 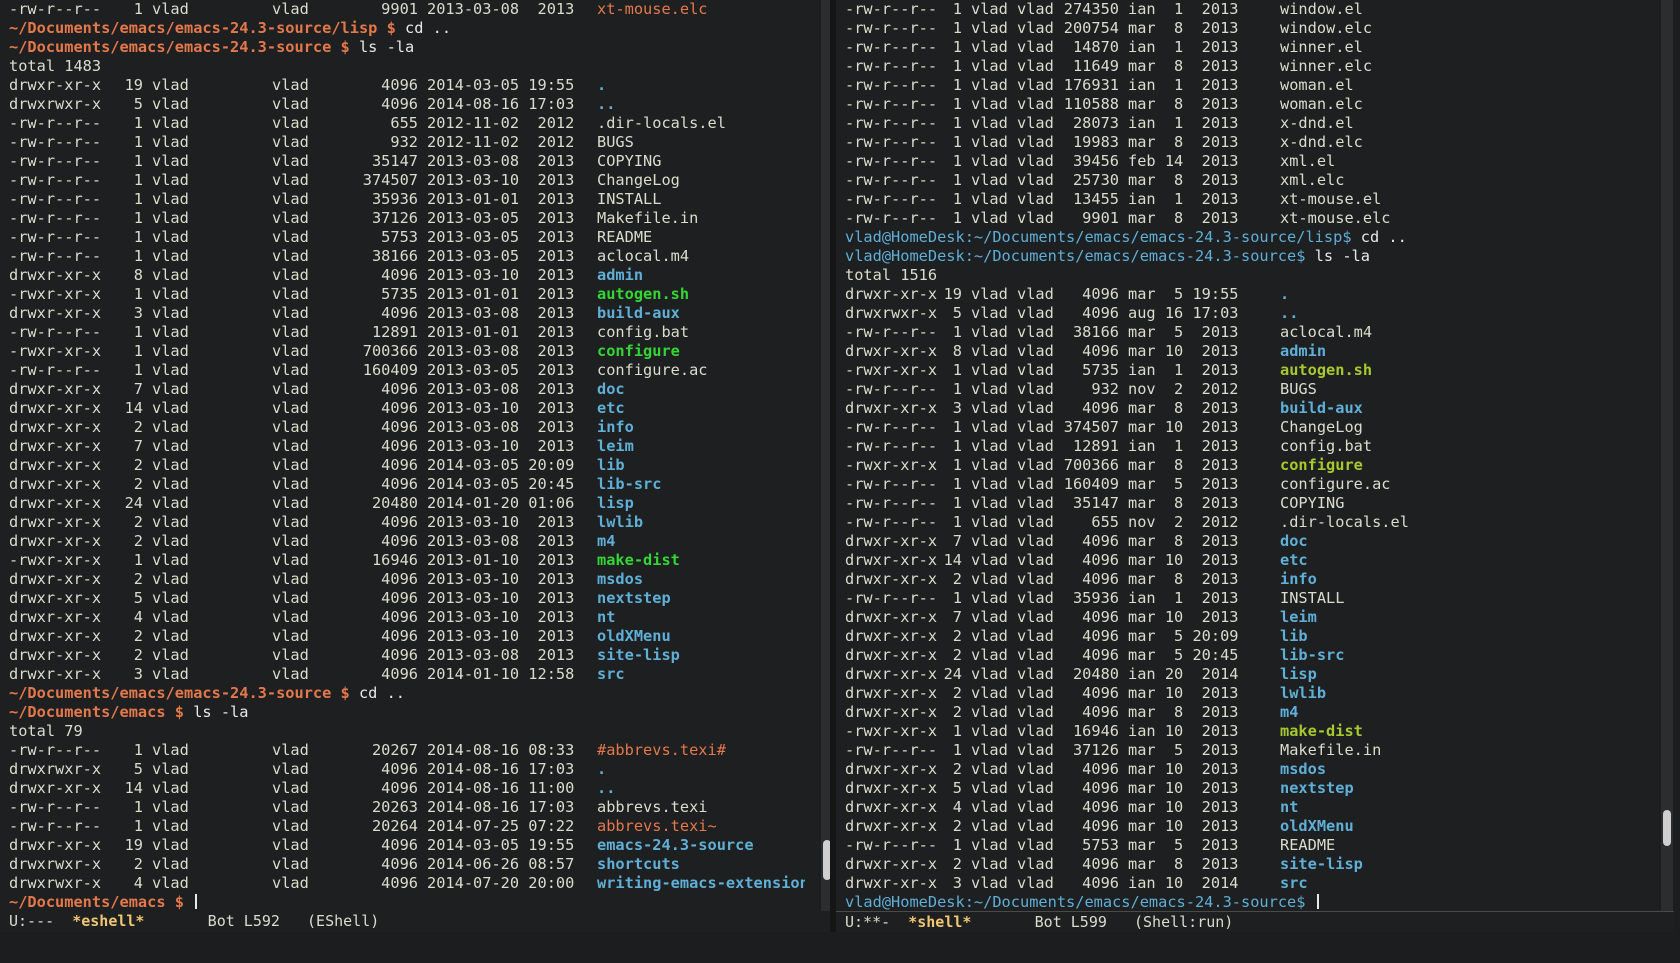 What do you see at coordinates (1330, 199) in the screenshot?
I see `file-name: xt-mouse.el` at bounding box center [1330, 199].